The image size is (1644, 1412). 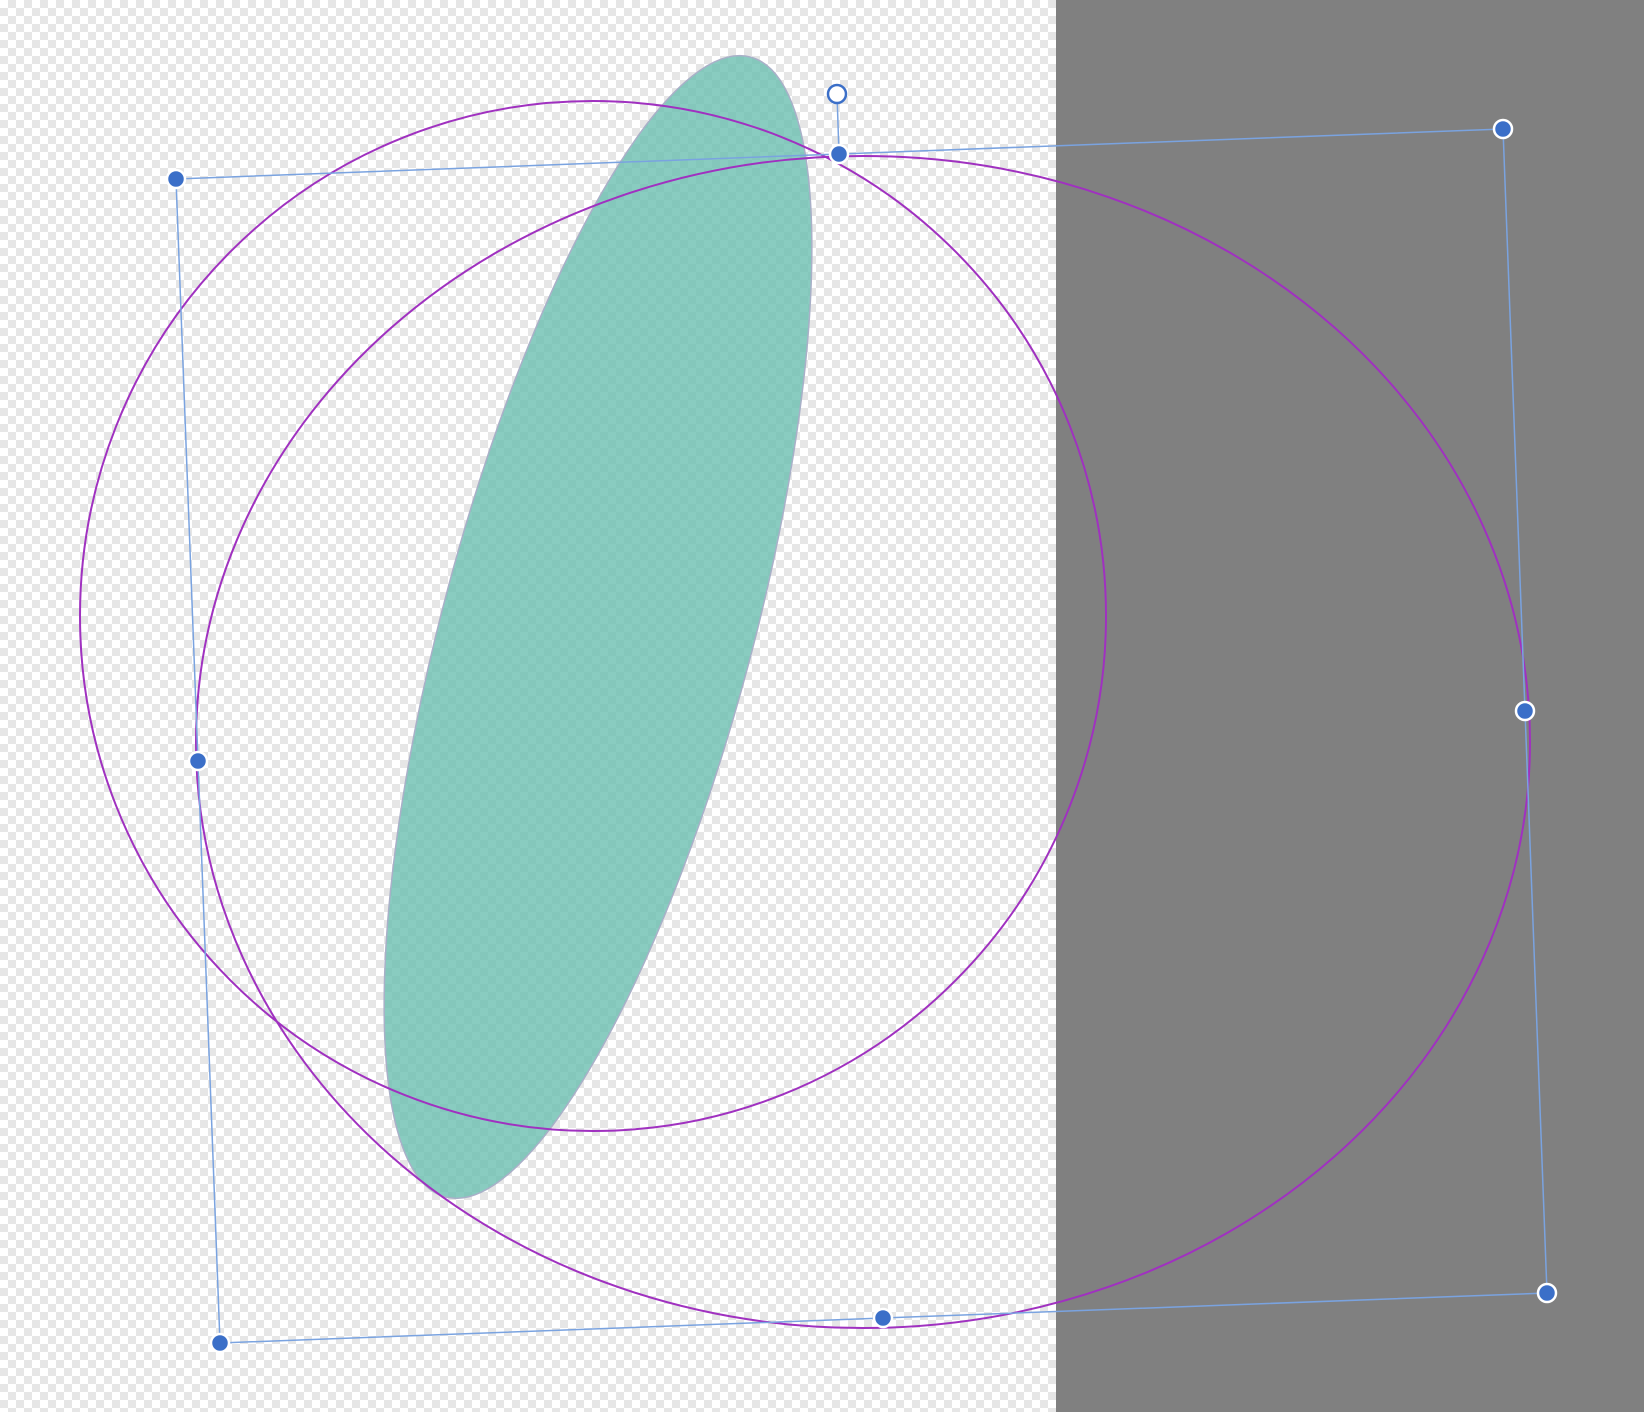 What do you see at coordinates (837, 94) in the screenshot?
I see `rotate-handle` at bounding box center [837, 94].